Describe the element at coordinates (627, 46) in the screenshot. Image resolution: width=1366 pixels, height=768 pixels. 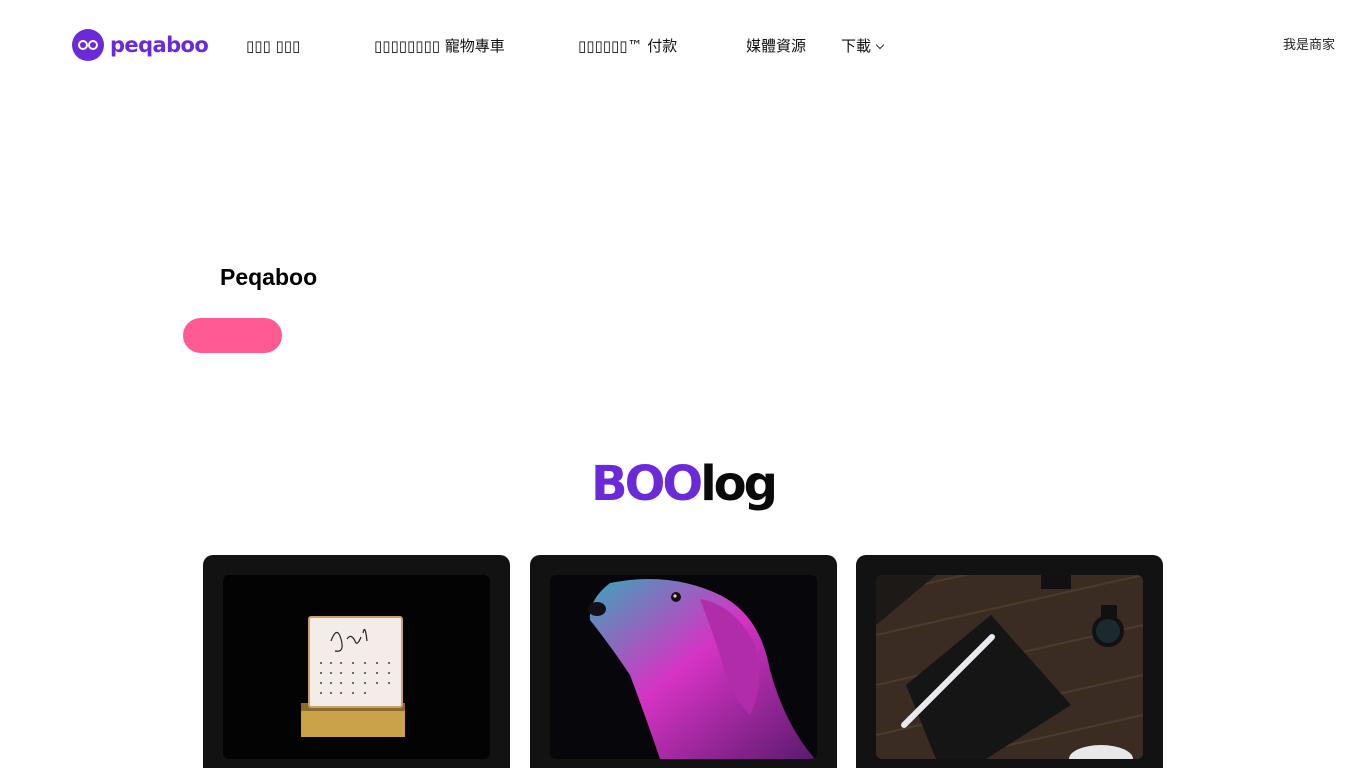
I see `nav-item-payment: ▯▯▯▯▯▯™ 付款` at that location.